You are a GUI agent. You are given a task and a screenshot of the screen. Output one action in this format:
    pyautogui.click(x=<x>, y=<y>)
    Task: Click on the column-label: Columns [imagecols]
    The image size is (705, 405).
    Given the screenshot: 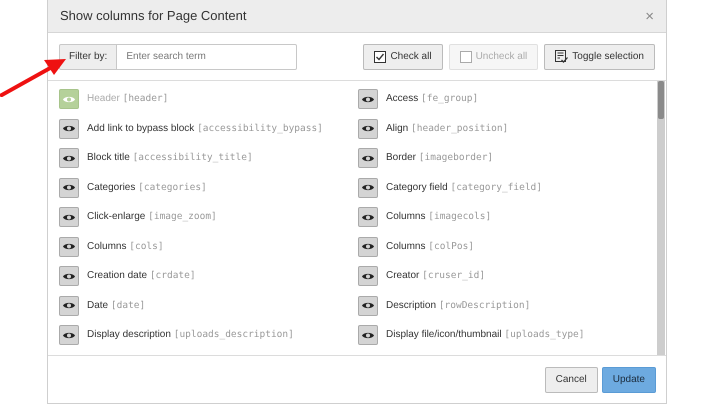 What is the action you would take?
    pyautogui.click(x=439, y=217)
    